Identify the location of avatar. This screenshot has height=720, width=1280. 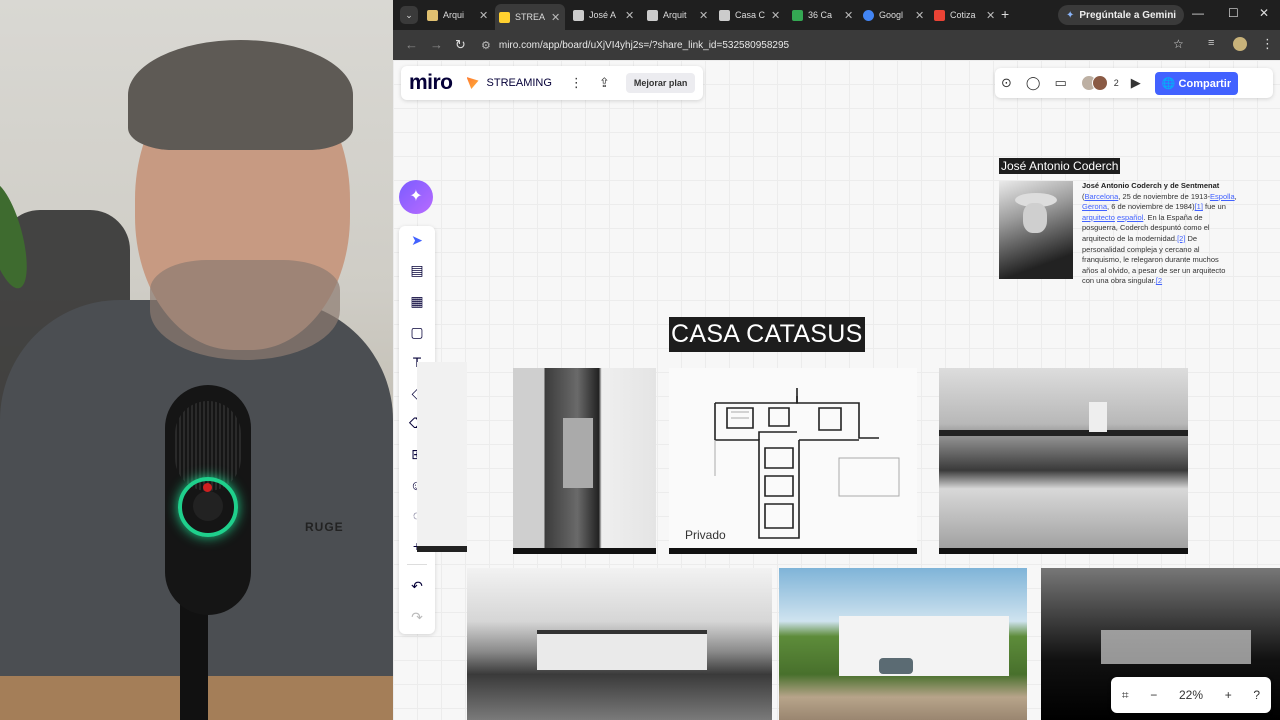
(1099, 83).